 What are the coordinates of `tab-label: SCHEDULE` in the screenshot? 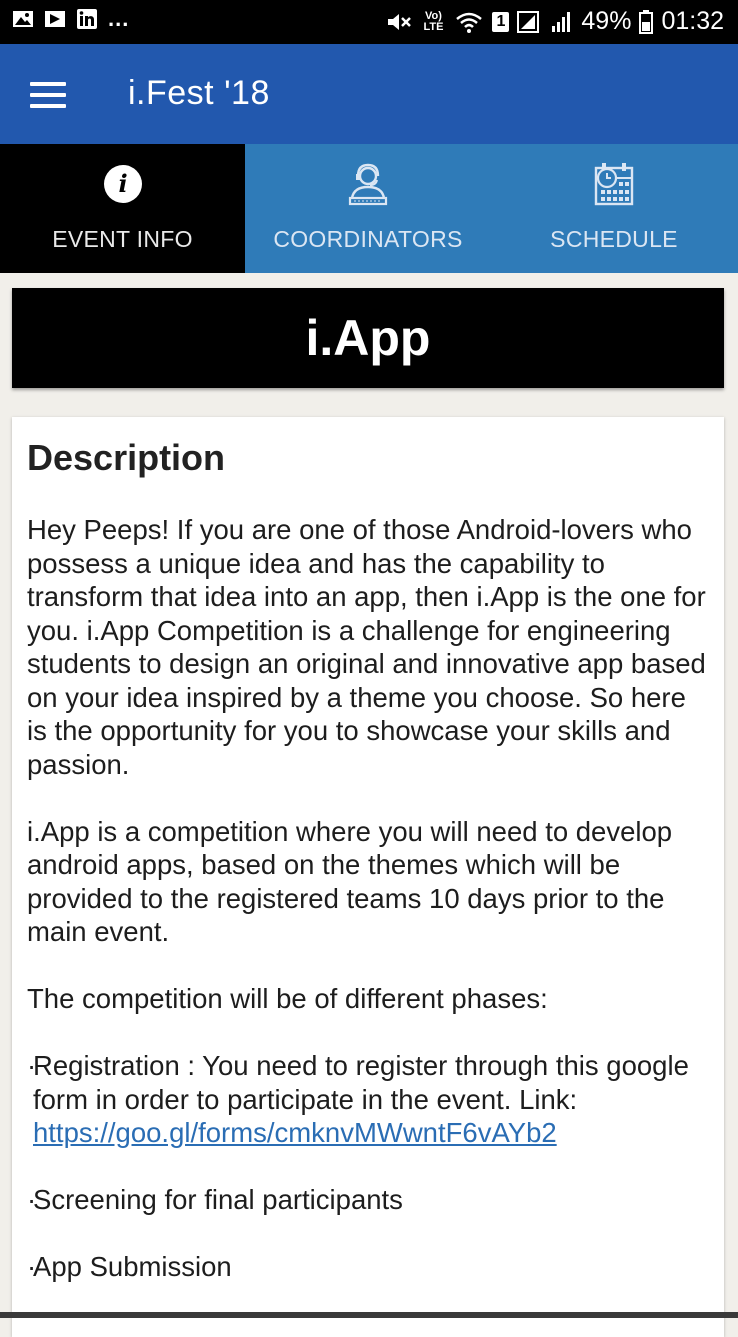 It's located at (614, 239).